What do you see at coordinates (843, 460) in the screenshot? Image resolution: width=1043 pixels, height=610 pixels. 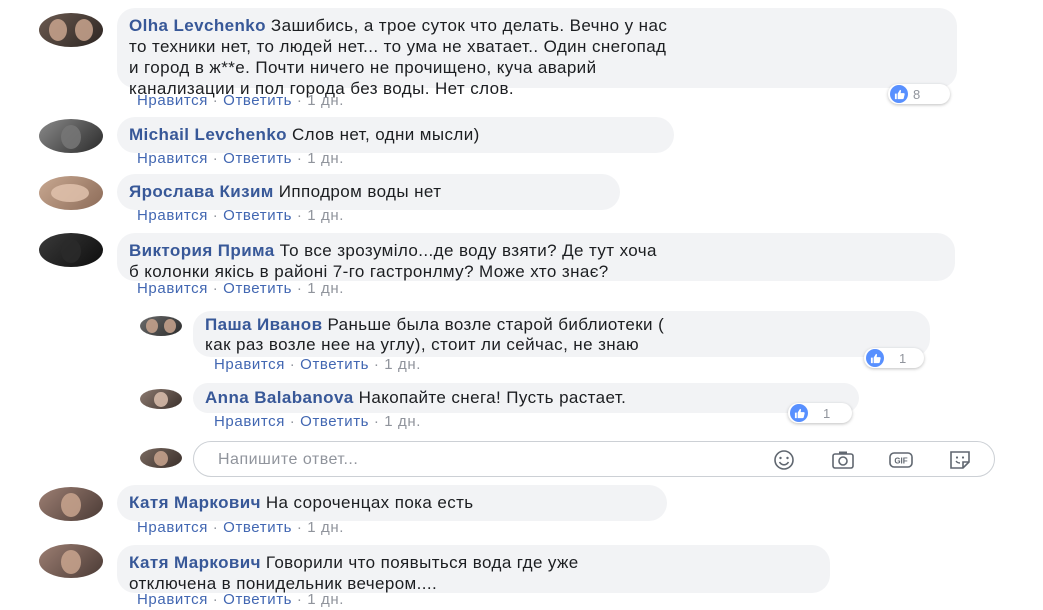 I see `camera-icon` at bounding box center [843, 460].